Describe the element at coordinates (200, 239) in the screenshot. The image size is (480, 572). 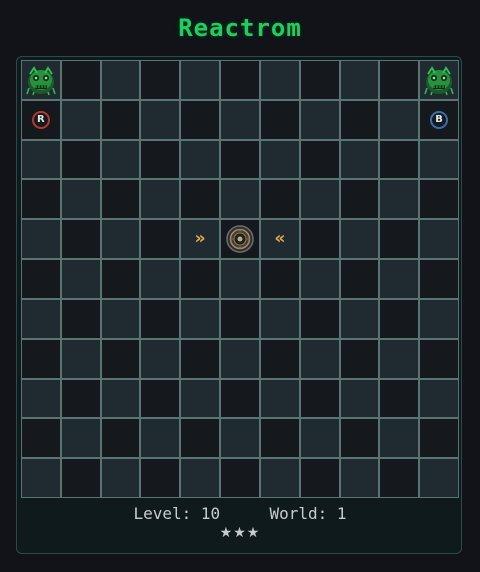
I see `board-cell: »` at that location.